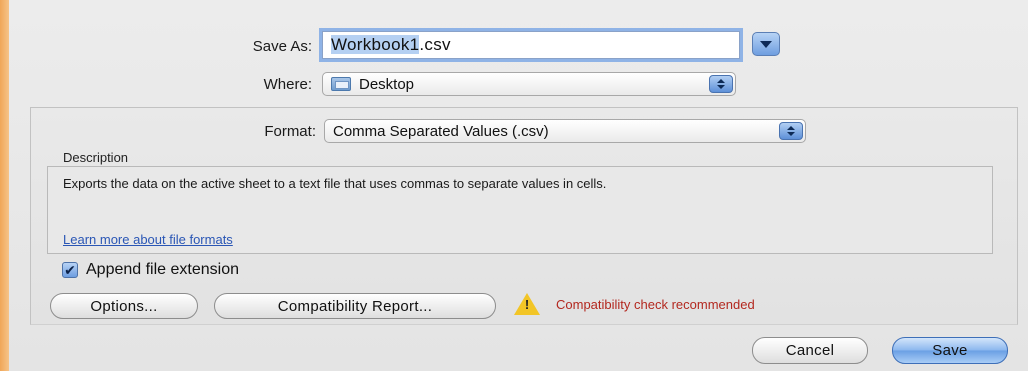 The height and width of the screenshot is (371, 1028). What do you see at coordinates (527, 304) in the screenshot?
I see `warning-icon-mark: !` at bounding box center [527, 304].